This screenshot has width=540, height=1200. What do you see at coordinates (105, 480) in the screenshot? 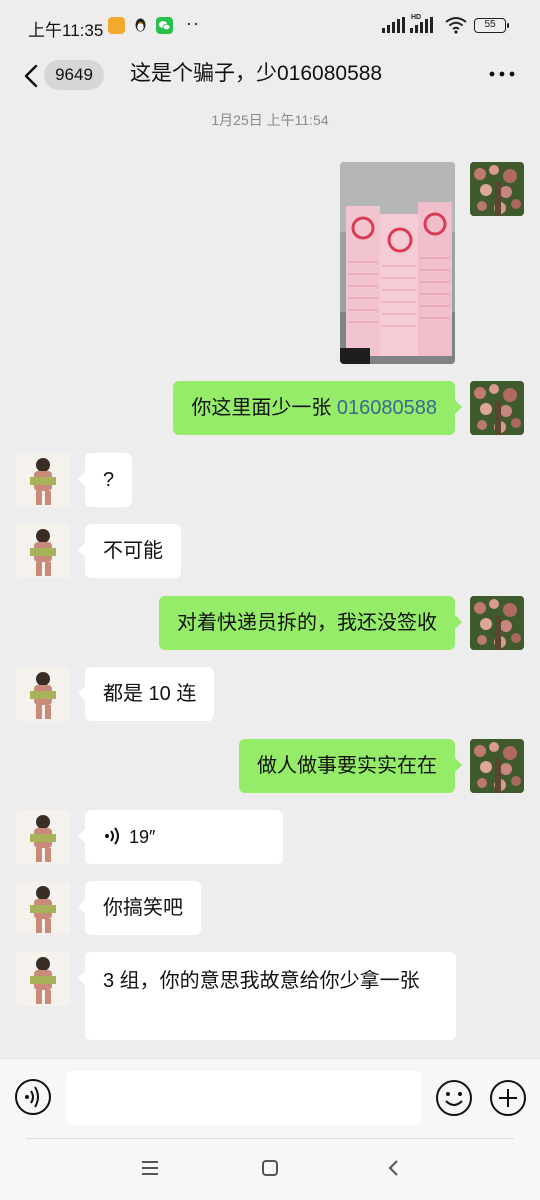
I see `message-bubble-received: ?` at bounding box center [105, 480].